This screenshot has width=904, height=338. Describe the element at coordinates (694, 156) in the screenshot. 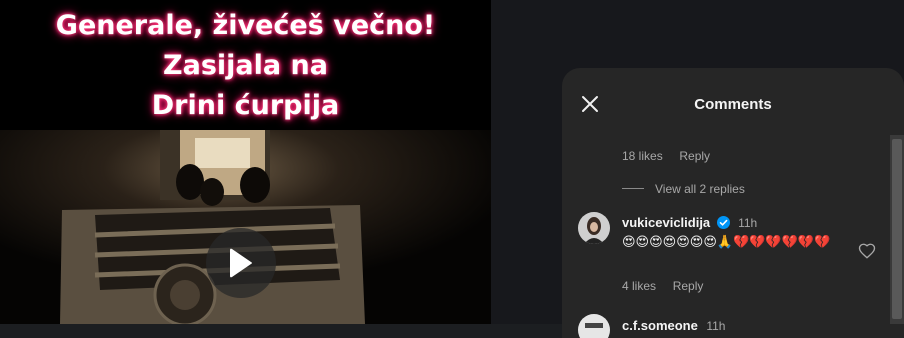

I see `prev-comment-reply-button: Reply` at that location.